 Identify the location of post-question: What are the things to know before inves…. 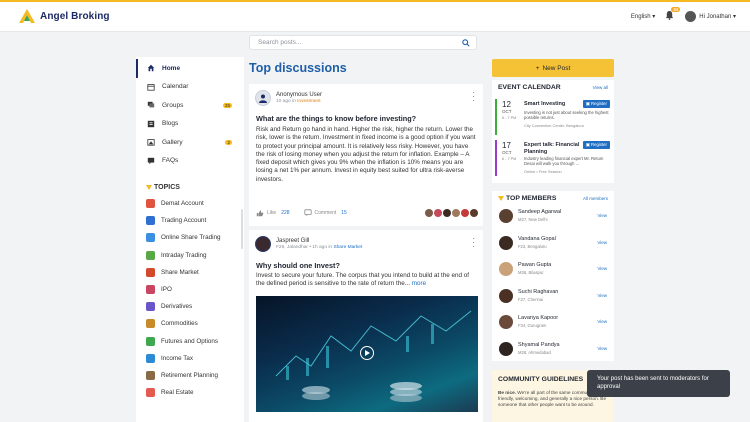
(336, 118).